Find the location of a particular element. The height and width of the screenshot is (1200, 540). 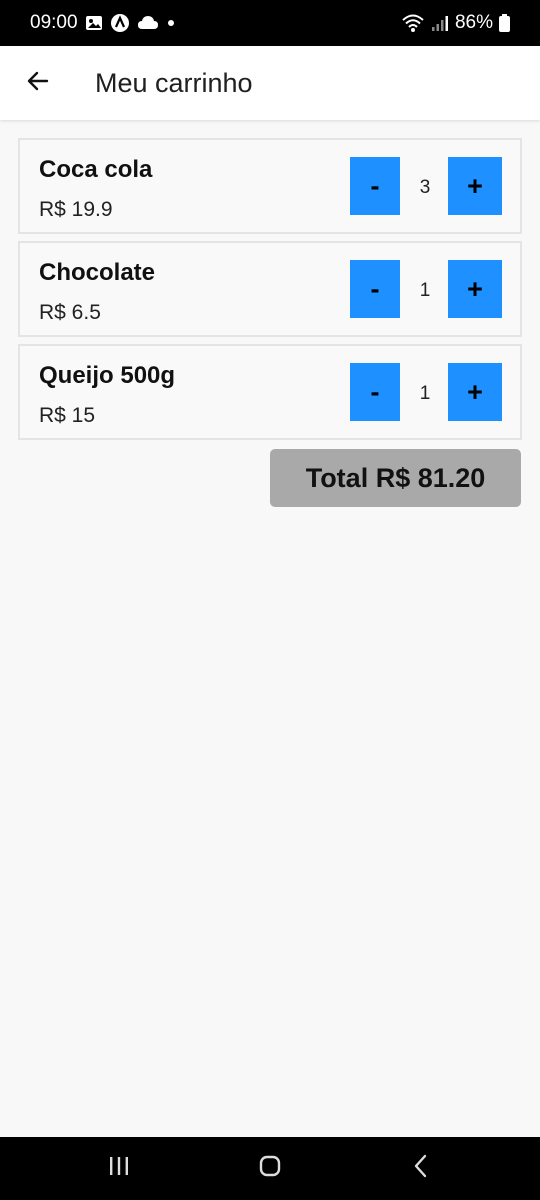

back-button is located at coordinates (38, 83).